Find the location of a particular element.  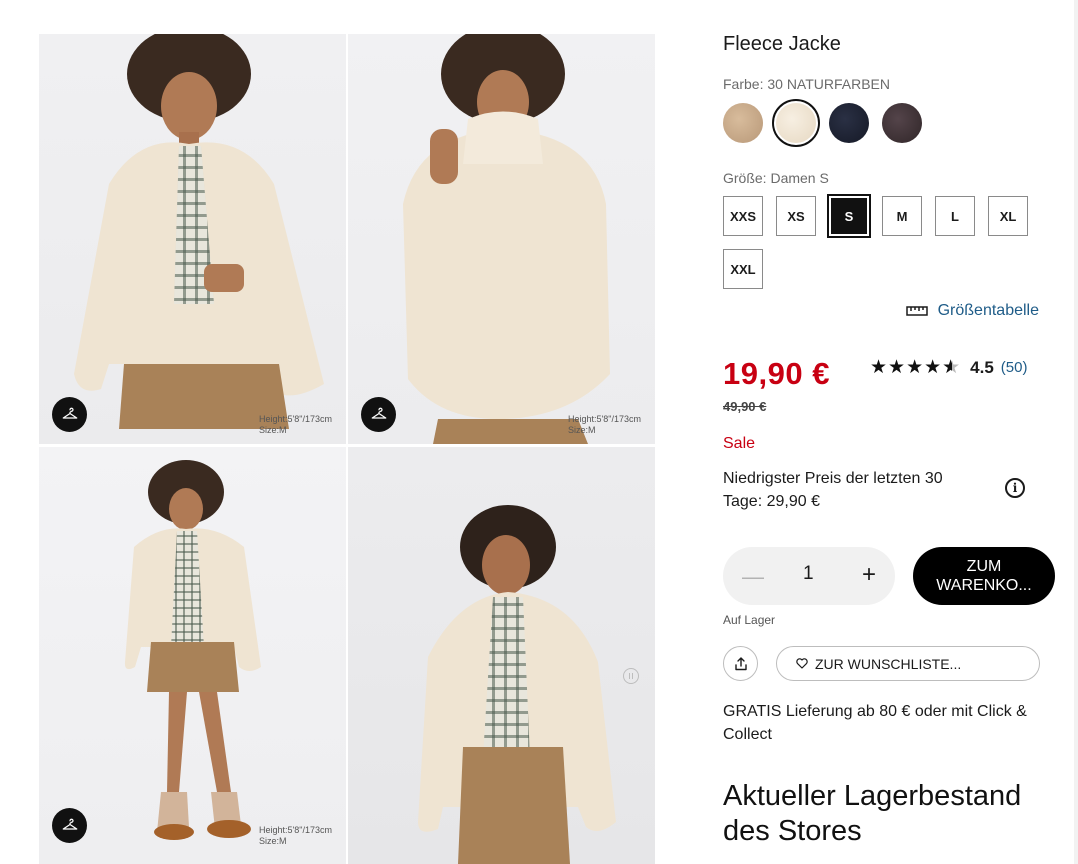

quantity-value: 1 is located at coordinates (808, 574).